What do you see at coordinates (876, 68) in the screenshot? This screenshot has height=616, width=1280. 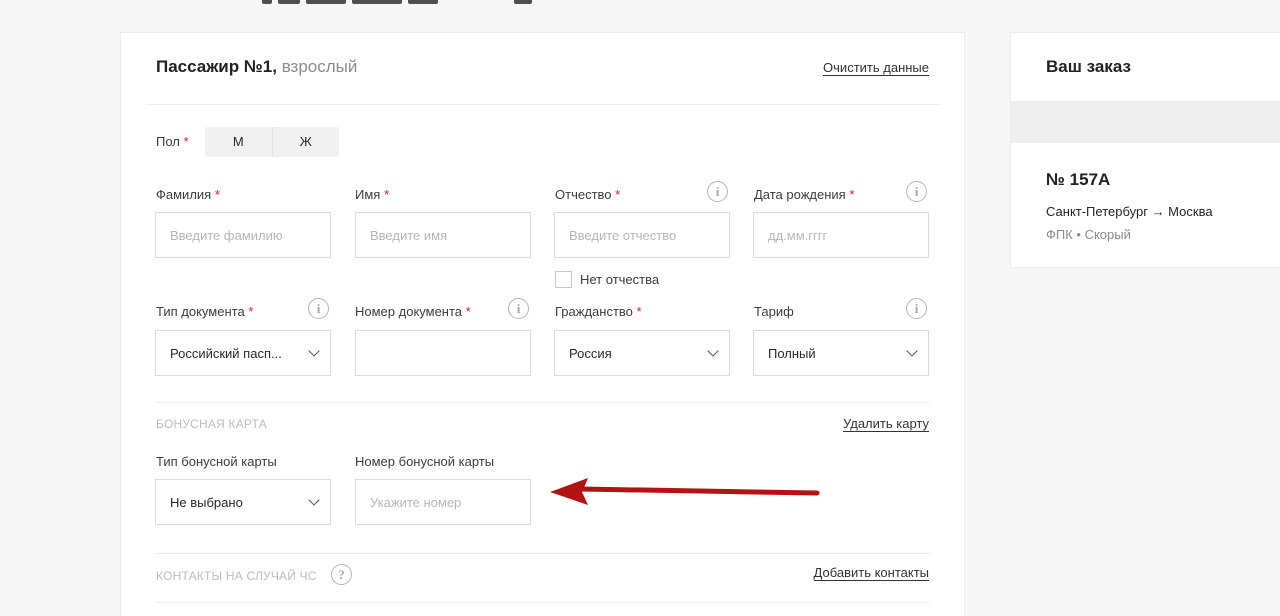 I see `clear-data-link: Очистить данные` at bounding box center [876, 68].